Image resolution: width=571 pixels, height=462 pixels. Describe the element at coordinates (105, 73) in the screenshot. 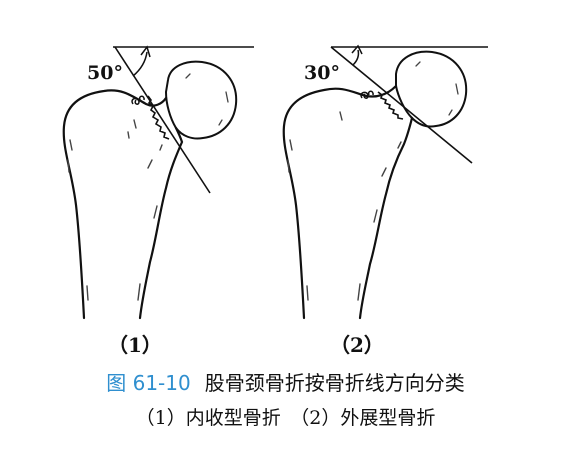

I see `angle-label-1: 50°` at that location.